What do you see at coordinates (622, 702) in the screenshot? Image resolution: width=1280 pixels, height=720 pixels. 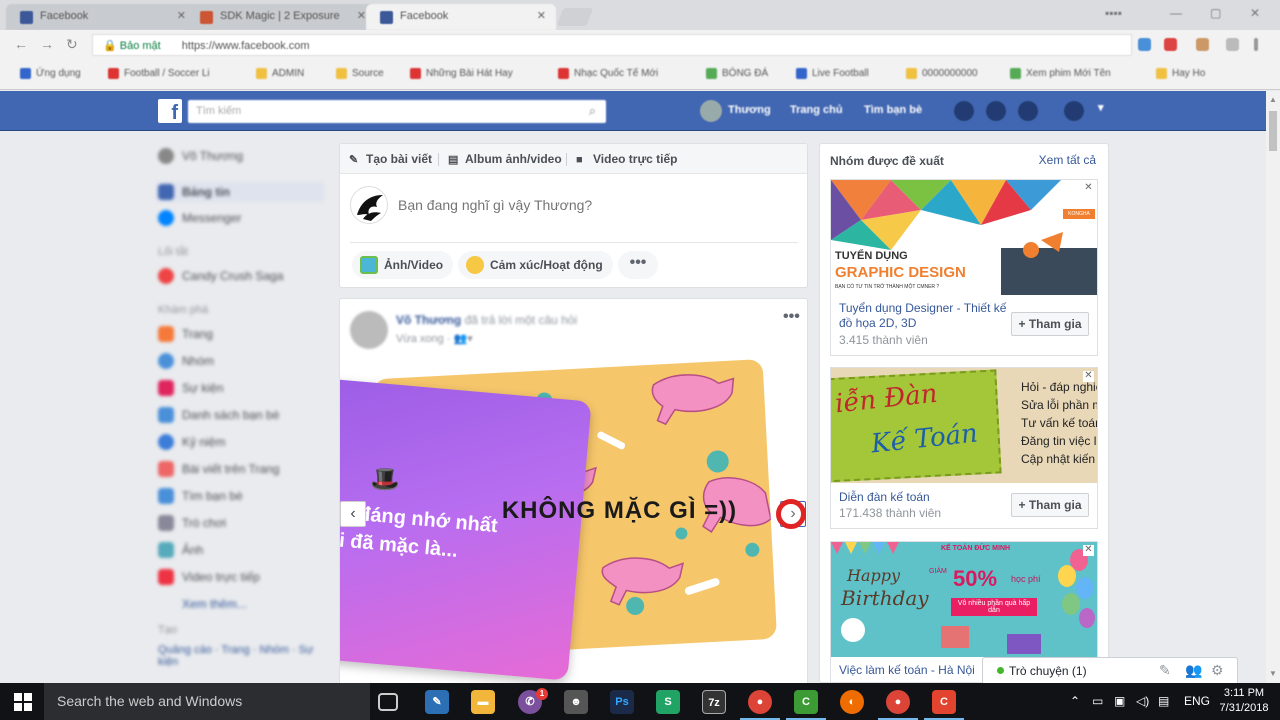 I see `photoshop-icon: Ps` at bounding box center [622, 702].